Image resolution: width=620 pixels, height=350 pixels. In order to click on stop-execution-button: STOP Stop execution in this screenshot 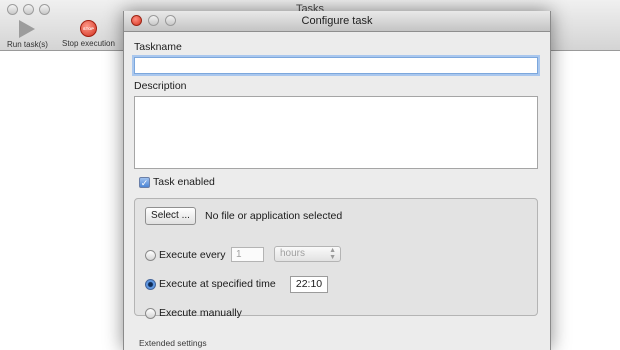, I will do `click(88, 34)`.